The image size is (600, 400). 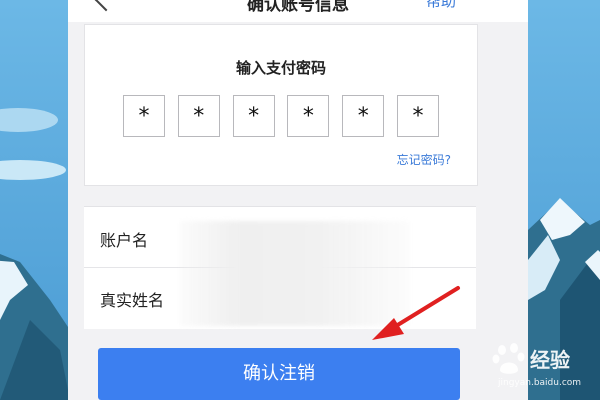 I want to click on forgot-password-link: 忘记密码?, so click(x=424, y=159).